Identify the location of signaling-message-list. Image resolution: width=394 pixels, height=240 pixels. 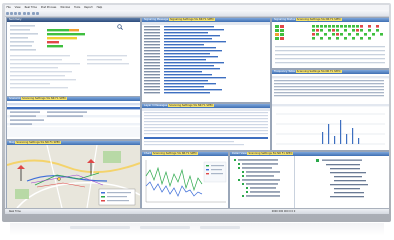
(206, 58).